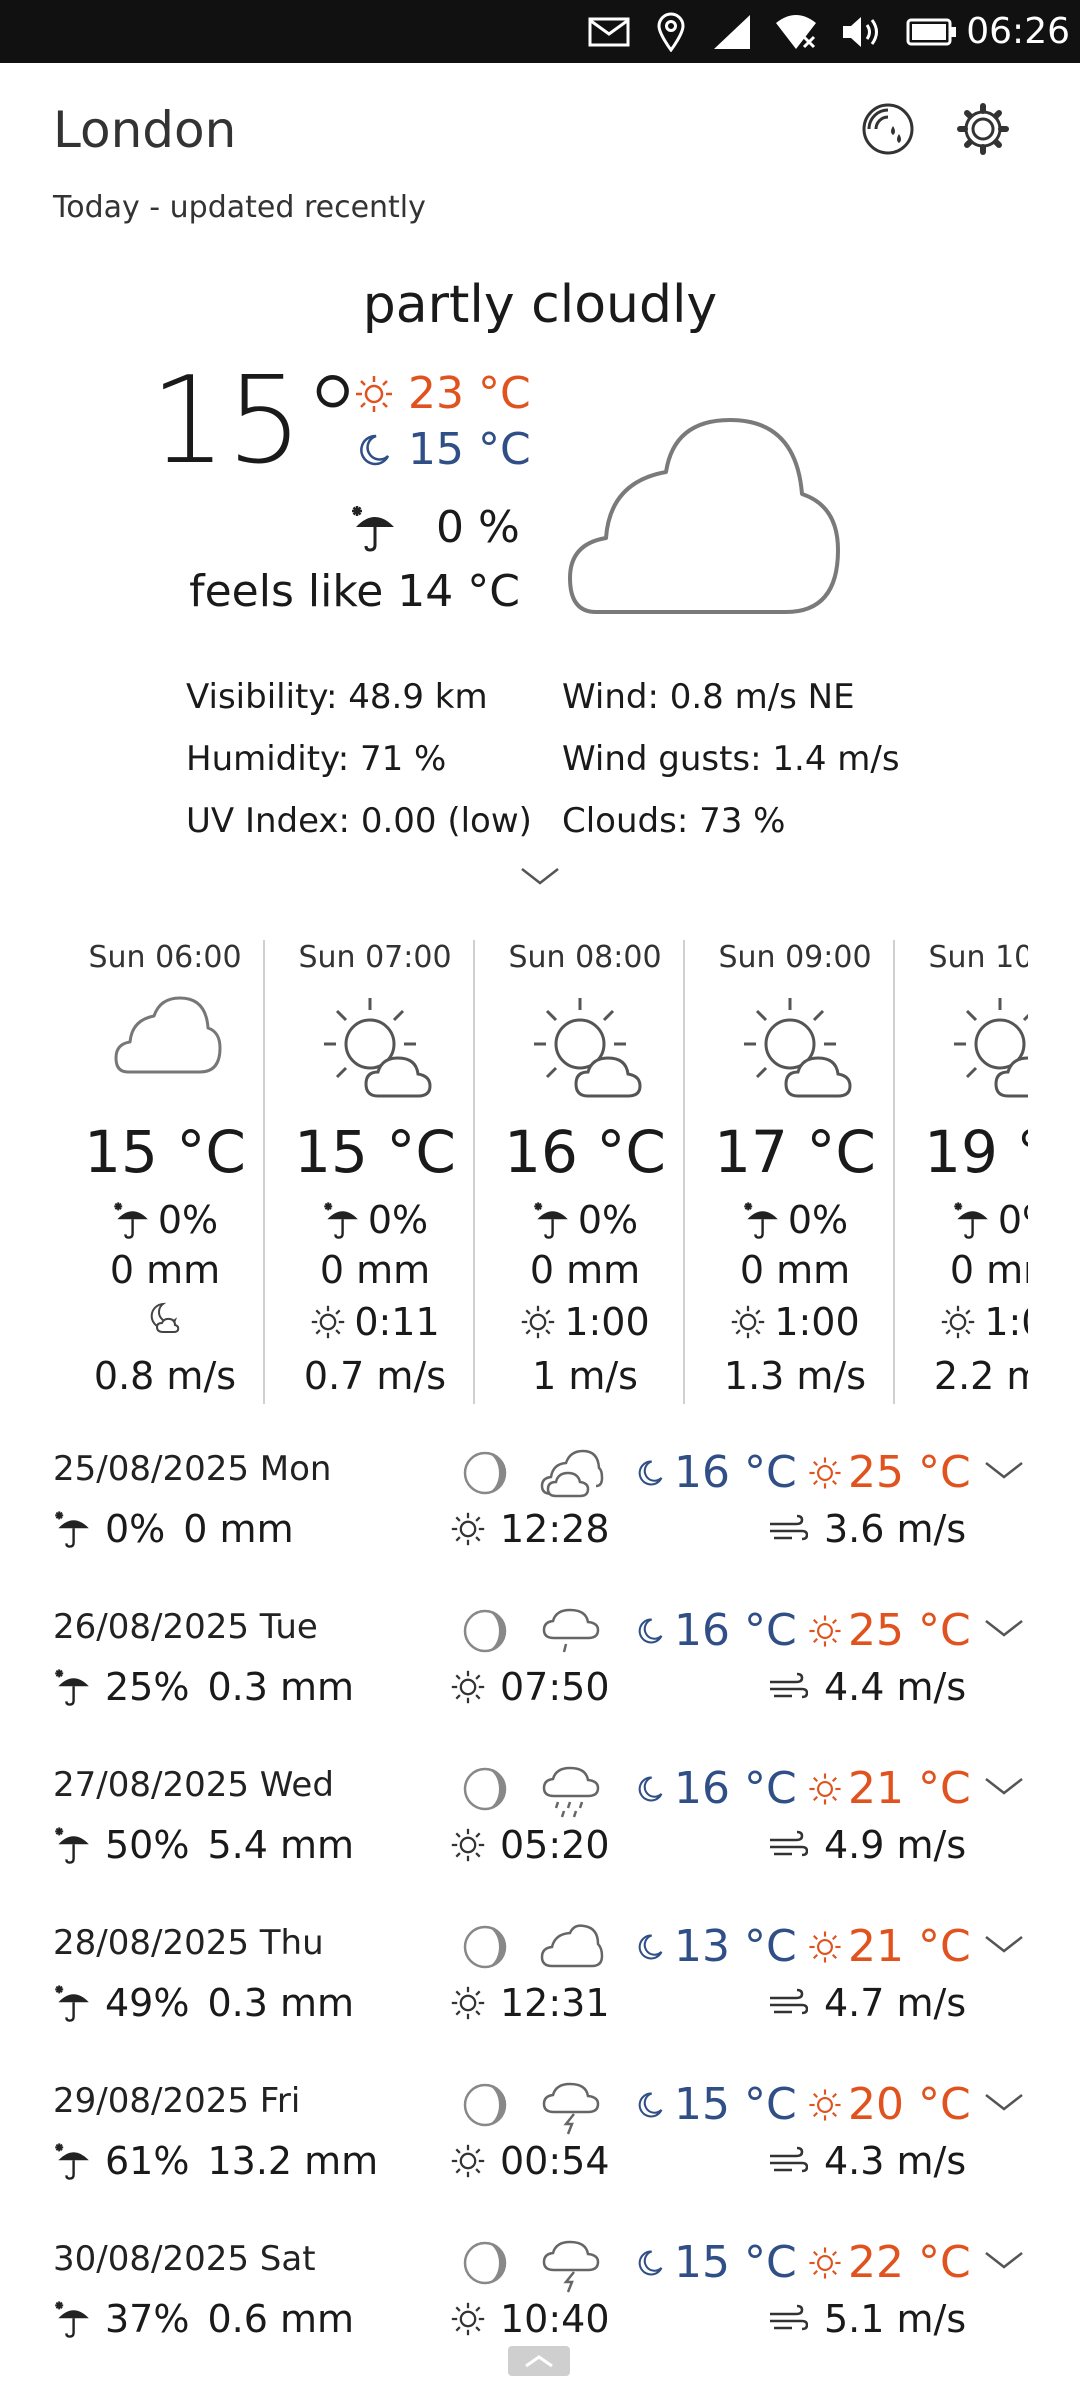 The height and width of the screenshot is (2400, 1080). What do you see at coordinates (585, 957) in the screenshot?
I see `hour-time: Sun 08:00` at bounding box center [585, 957].